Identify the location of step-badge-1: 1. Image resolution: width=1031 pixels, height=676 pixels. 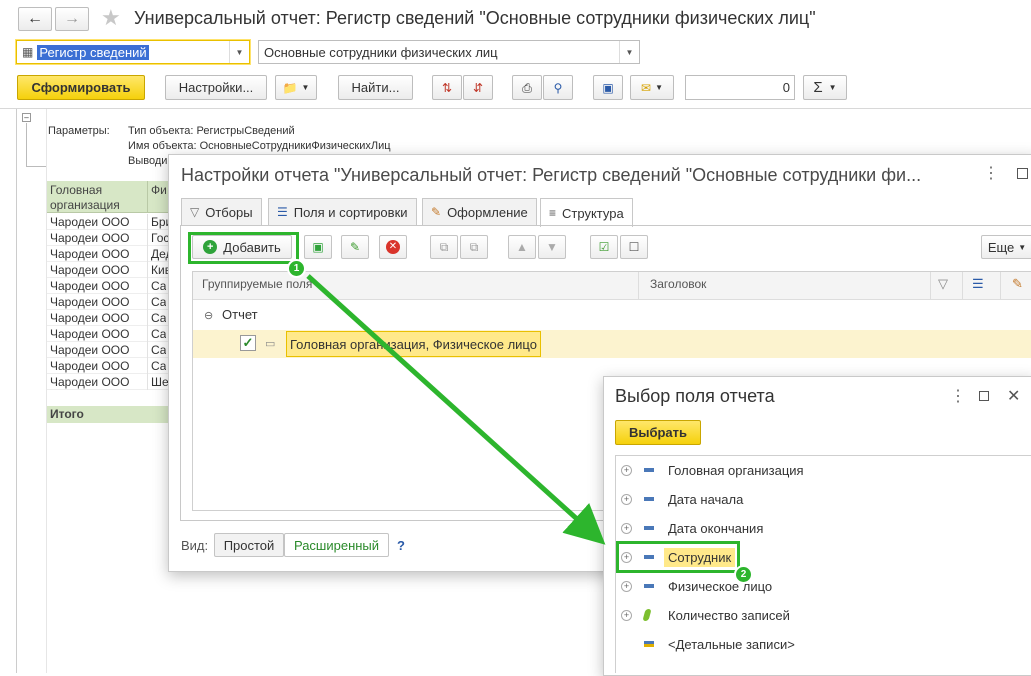
(296, 268).